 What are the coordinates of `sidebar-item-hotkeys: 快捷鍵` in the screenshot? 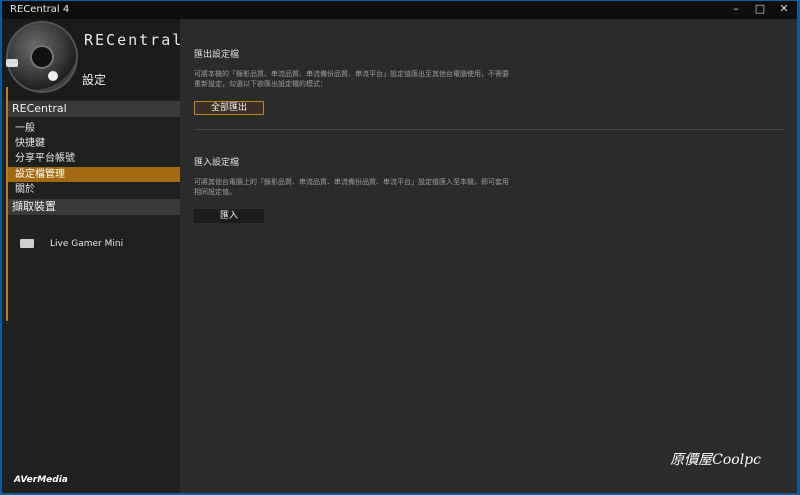 It's located at (95, 143).